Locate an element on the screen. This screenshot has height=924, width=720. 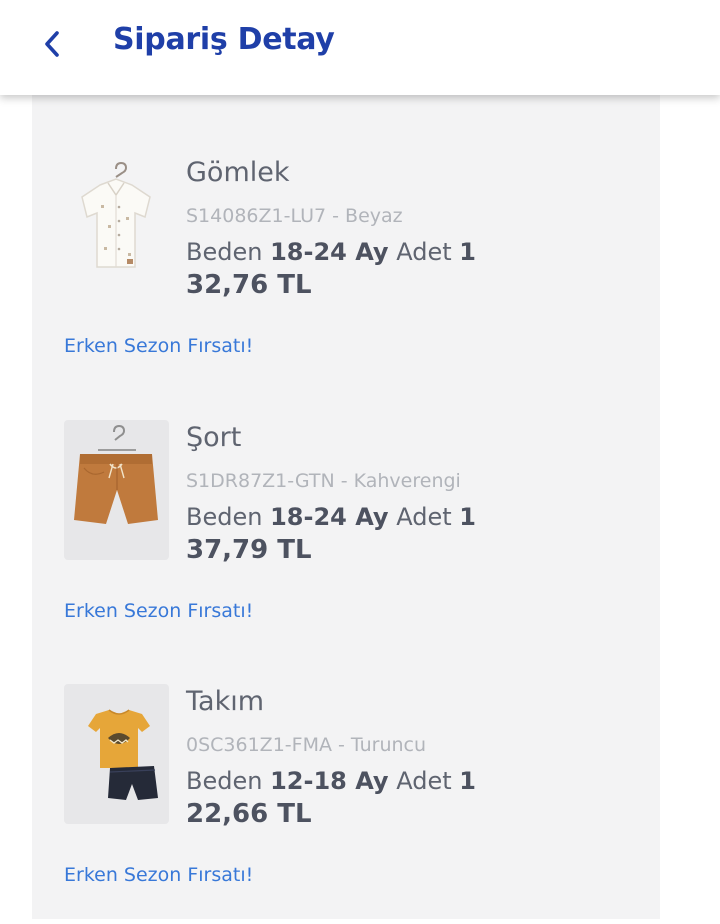
product-name: Gömlek is located at coordinates (238, 172).